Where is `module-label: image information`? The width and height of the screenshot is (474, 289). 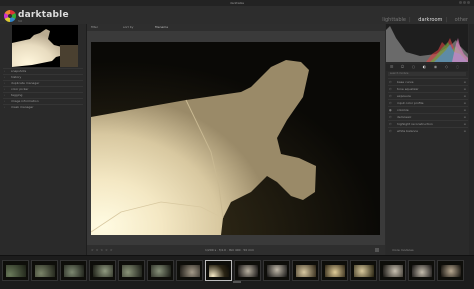
module-label: image information is located at coordinates (25, 101).